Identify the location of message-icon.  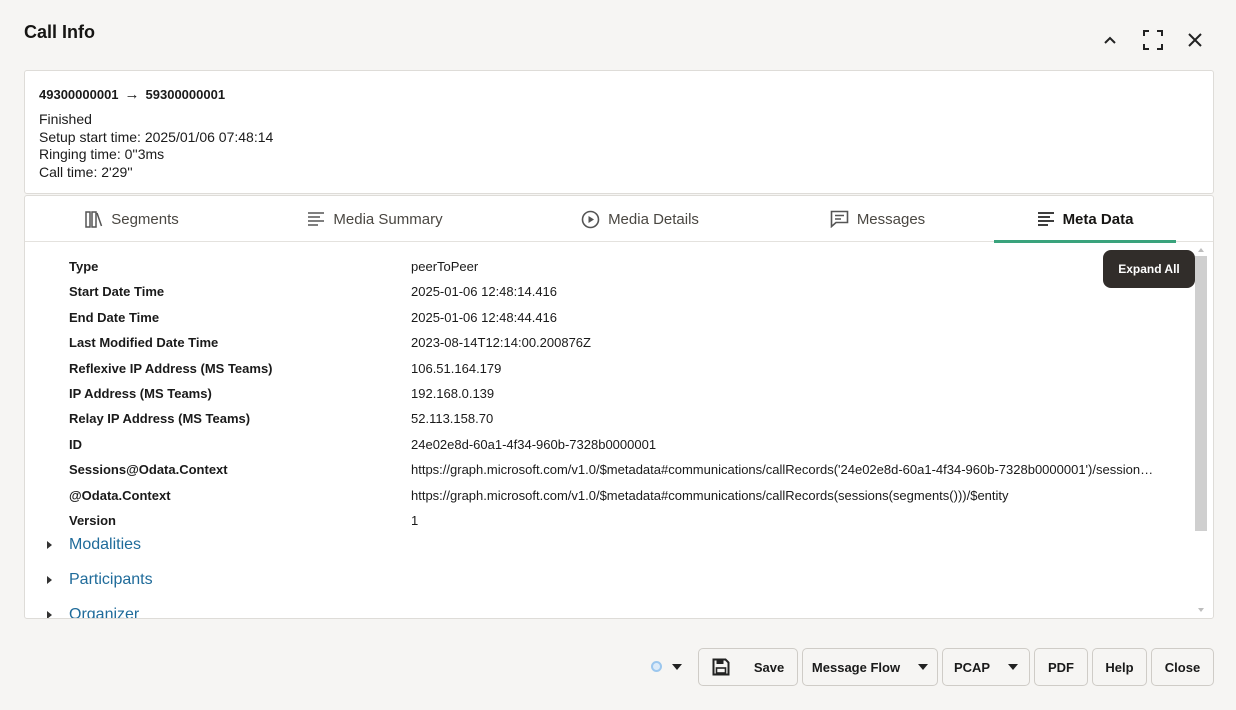
(839, 219).